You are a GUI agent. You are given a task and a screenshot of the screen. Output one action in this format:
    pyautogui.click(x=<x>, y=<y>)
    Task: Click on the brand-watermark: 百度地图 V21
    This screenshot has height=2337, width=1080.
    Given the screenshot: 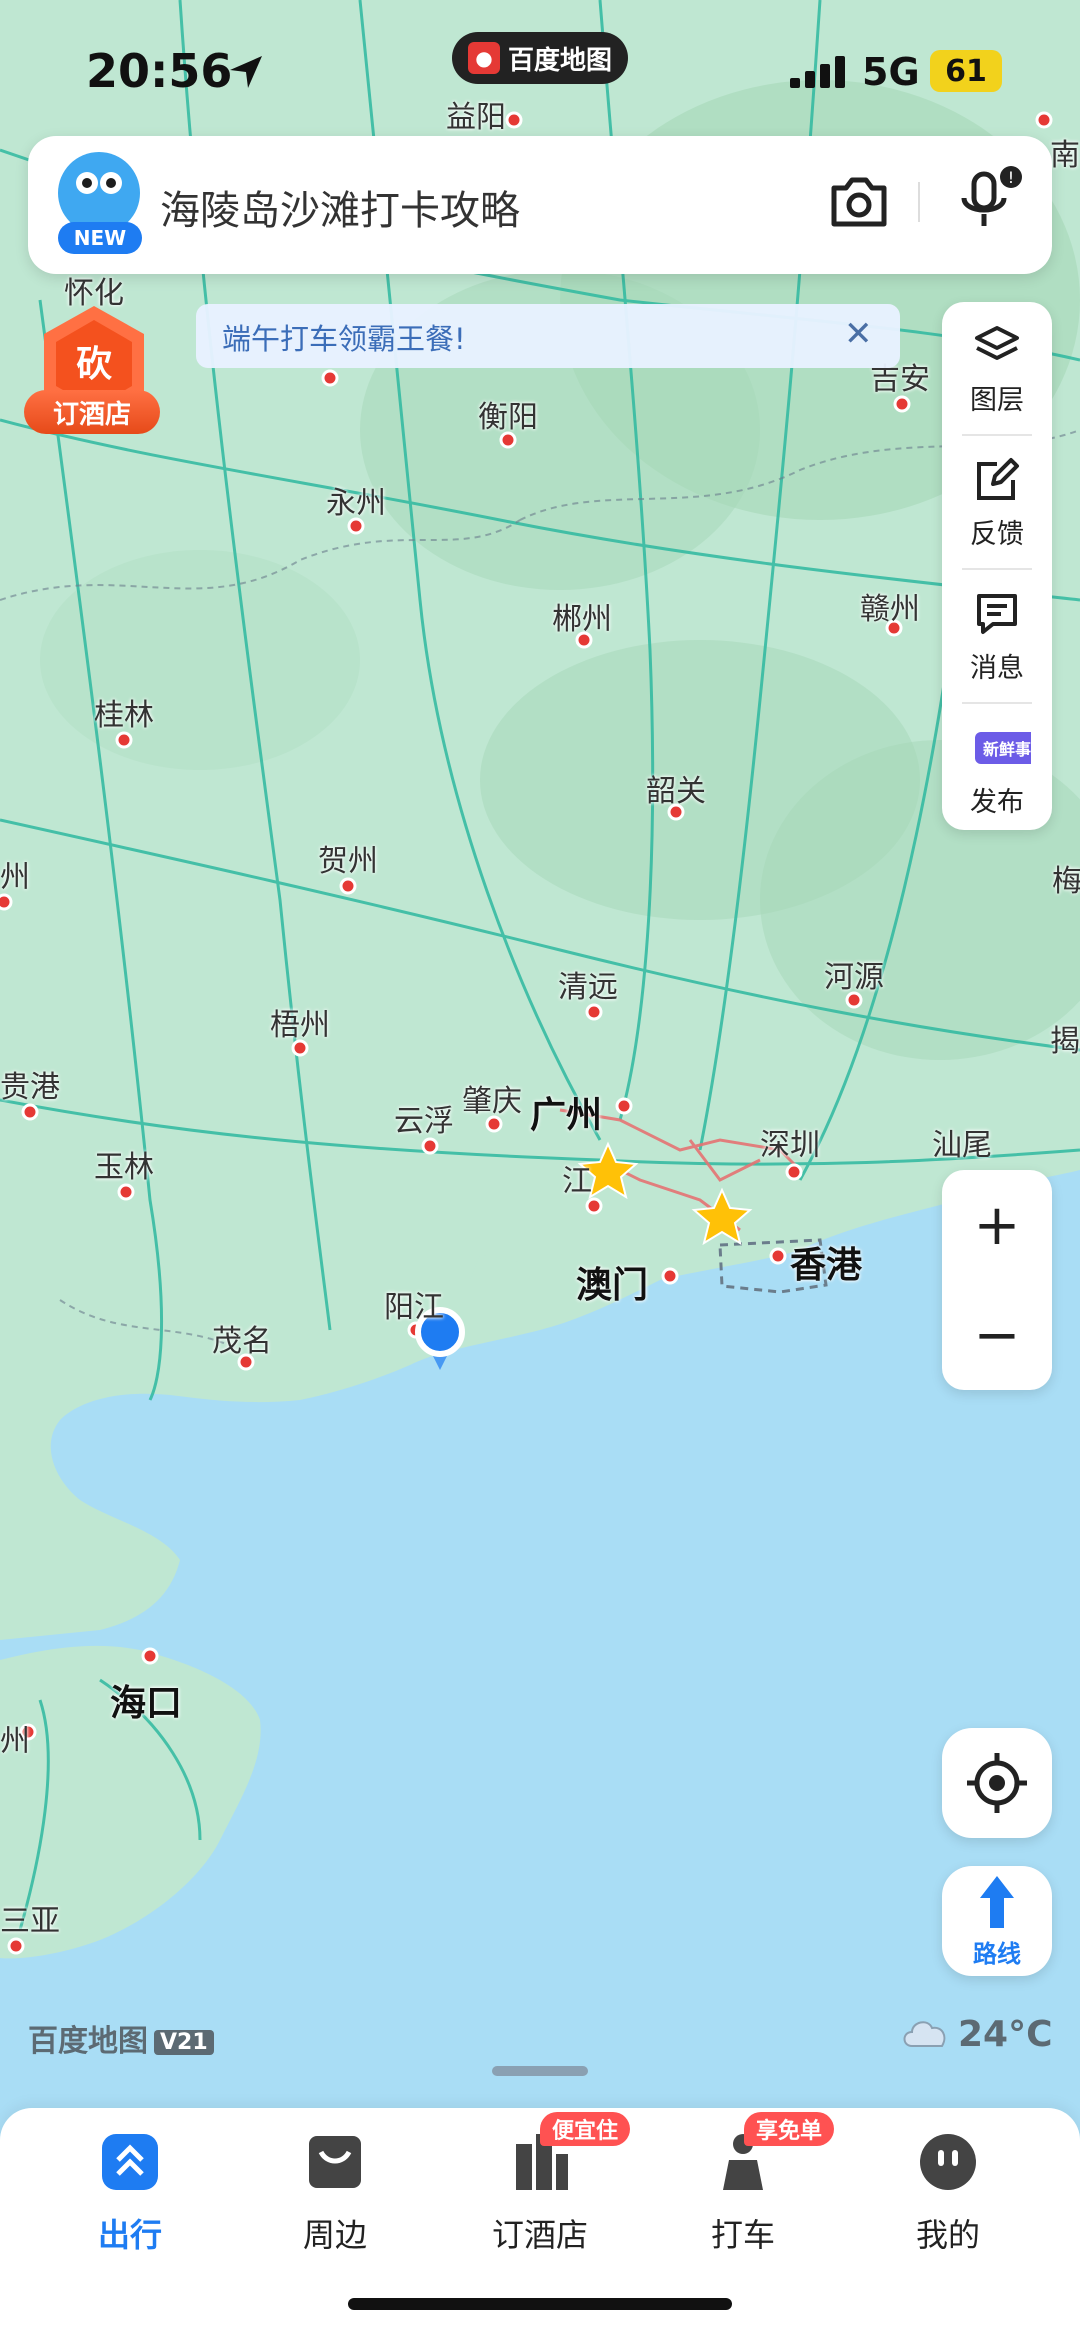 What is the action you would take?
    pyautogui.click(x=121, y=2038)
    